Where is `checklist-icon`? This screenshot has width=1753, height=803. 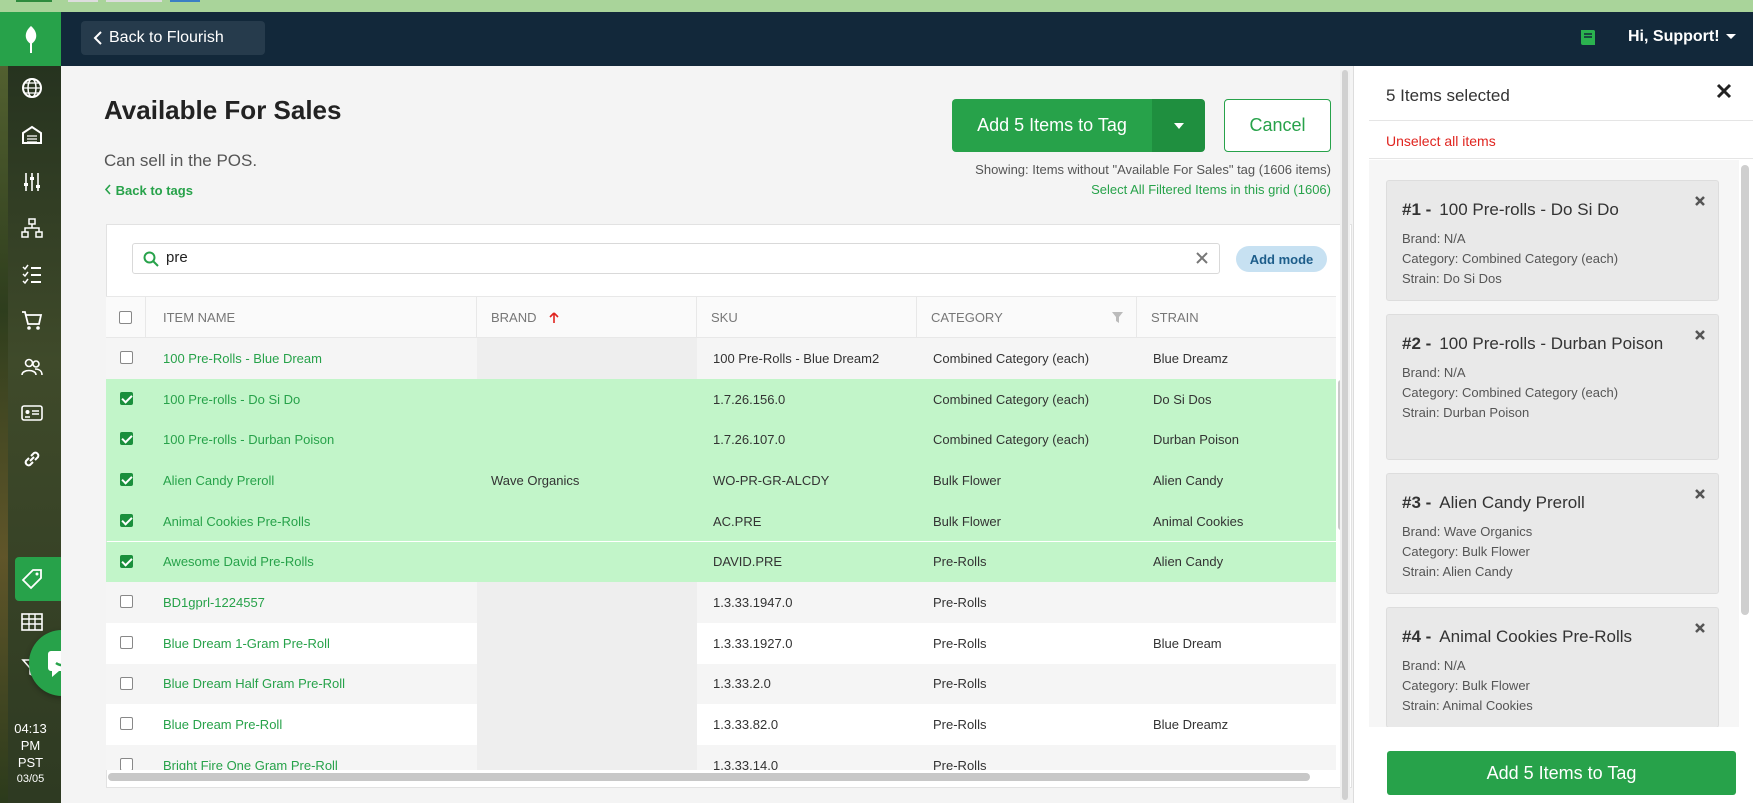 checklist-icon is located at coordinates (32, 274).